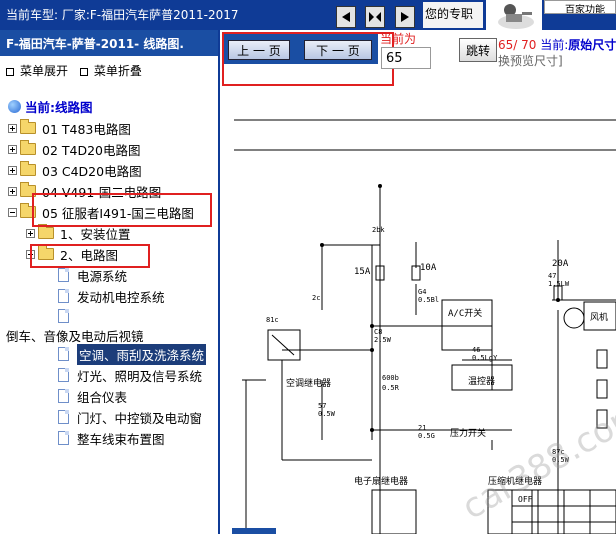  Describe the element at coordinates (102, 397) in the screenshot. I see `tree-item-label: 组合仪表` at that location.